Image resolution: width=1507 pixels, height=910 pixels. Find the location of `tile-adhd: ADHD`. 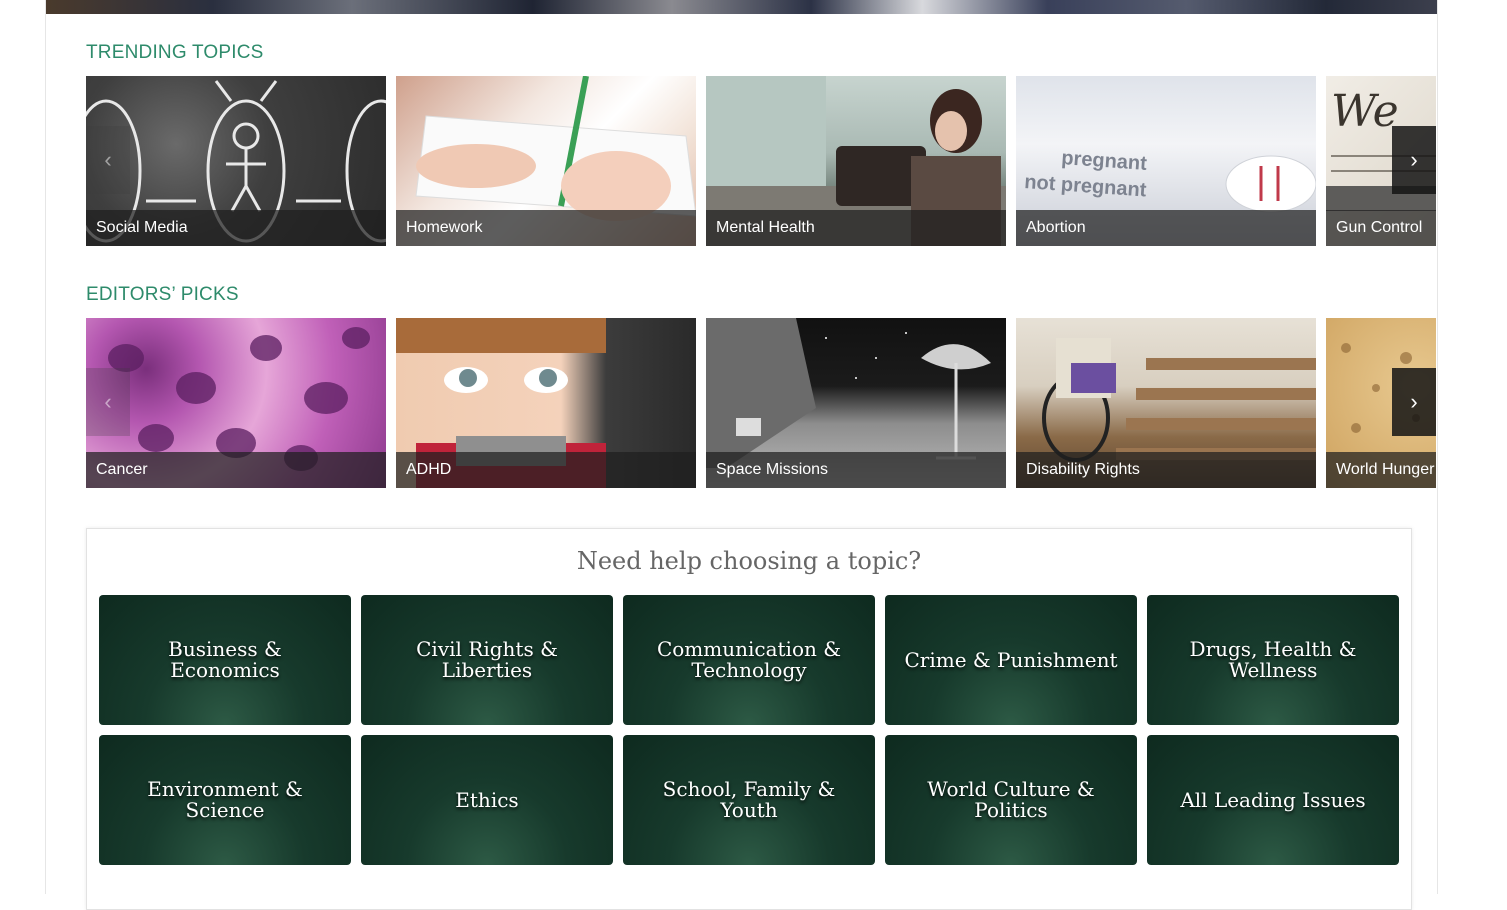

tile-adhd: ADHD is located at coordinates (546, 403).